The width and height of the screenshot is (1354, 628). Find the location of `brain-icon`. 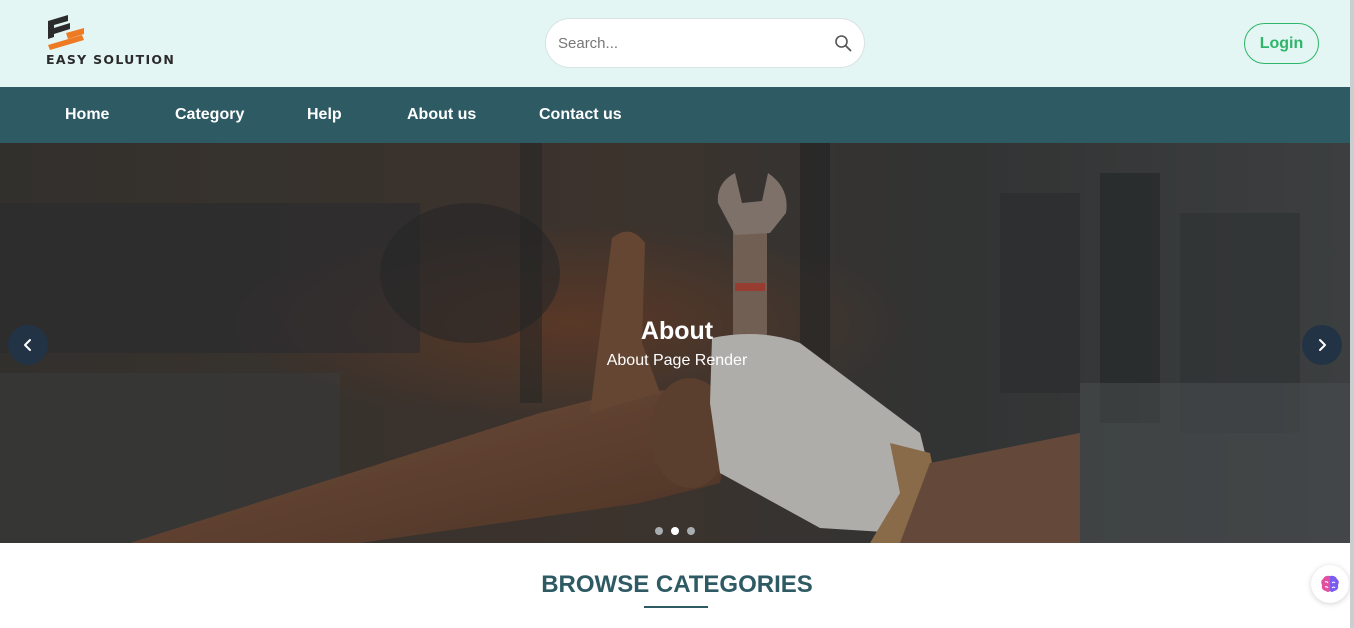

brain-icon is located at coordinates (1330, 583).